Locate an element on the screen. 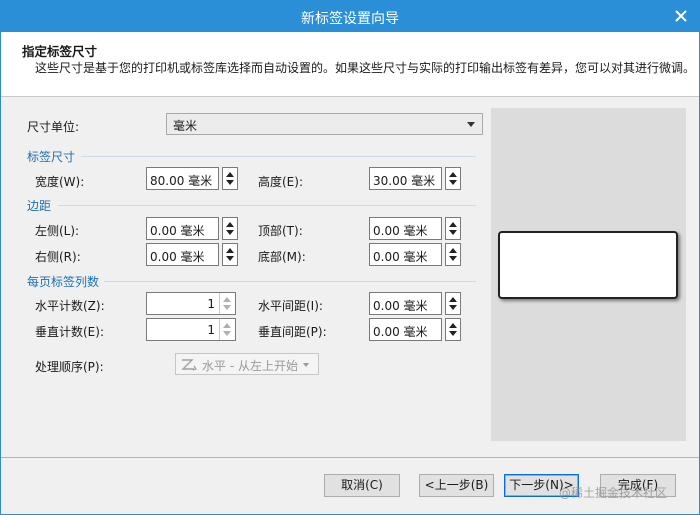  height-value: 30.00 毫米 is located at coordinates (404, 181).